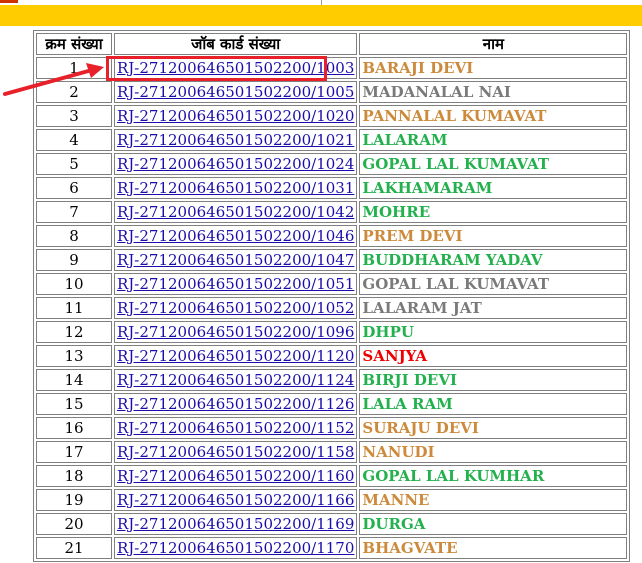  Describe the element at coordinates (236, 44) in the screenshot. I see `header-jobcard-number: जॉब कार्ड संख्या` at that location.